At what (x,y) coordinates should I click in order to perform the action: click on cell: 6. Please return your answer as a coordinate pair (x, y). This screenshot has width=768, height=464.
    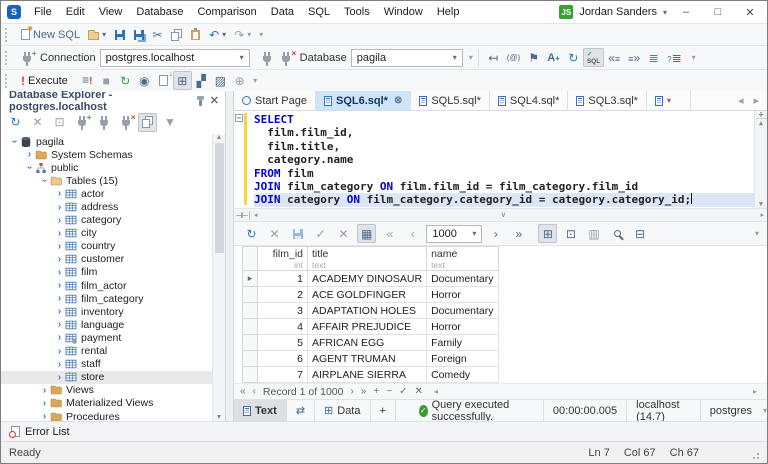
    Looking at the image, I should click on (282, 358).